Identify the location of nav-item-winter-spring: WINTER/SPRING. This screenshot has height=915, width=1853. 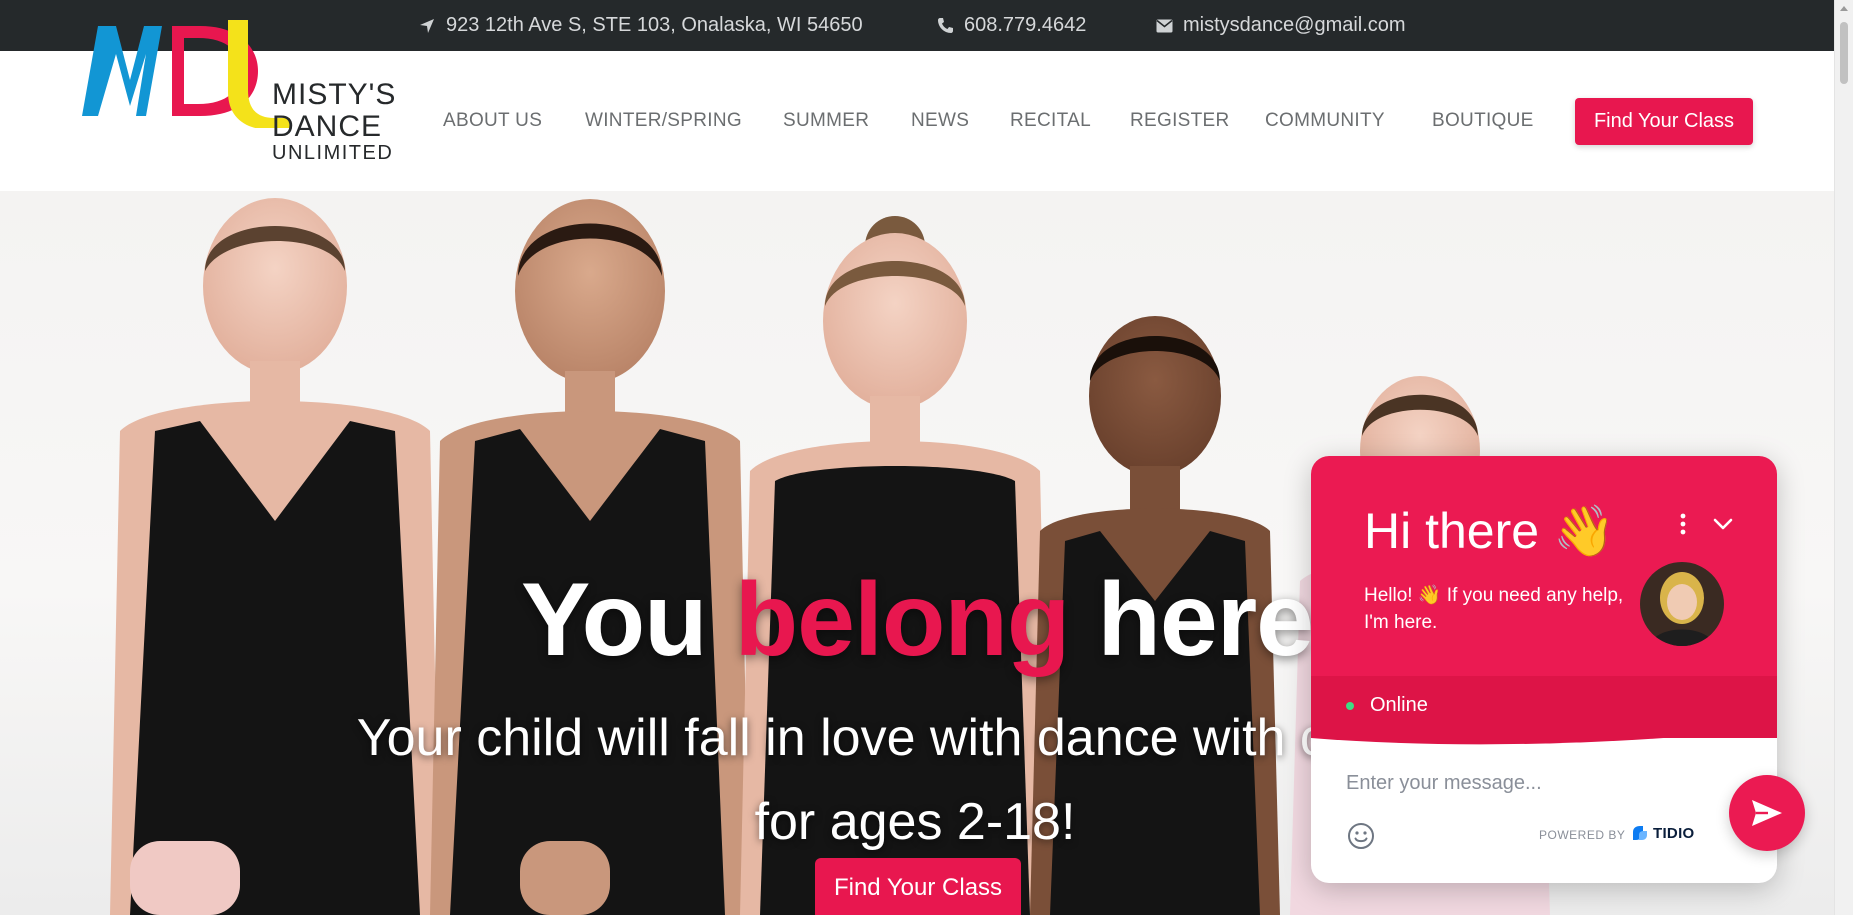
(663, 121).